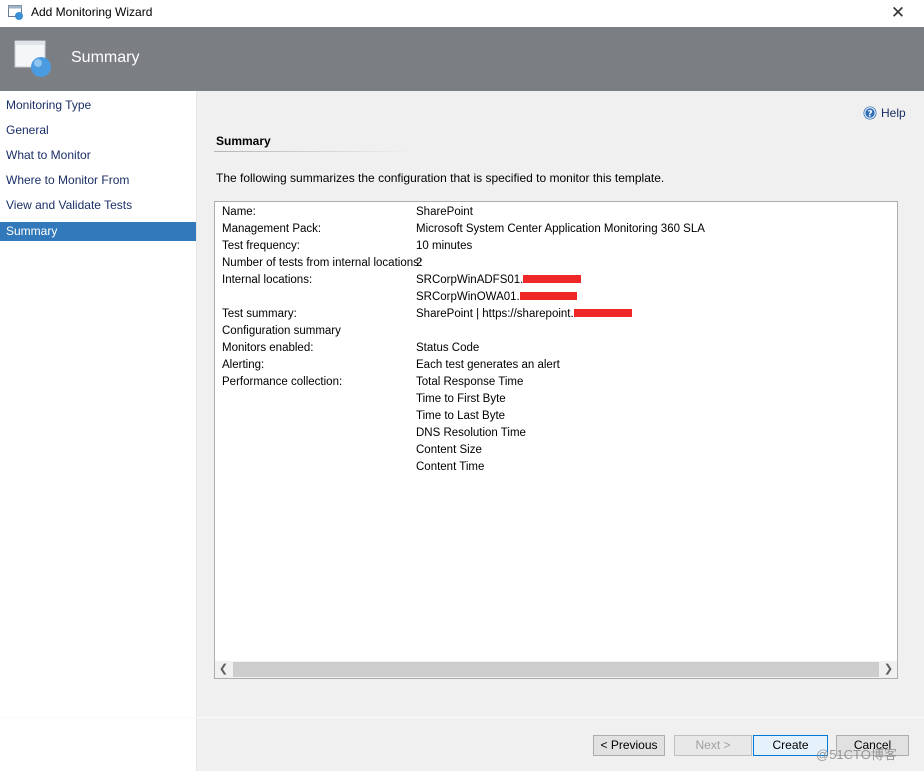 Image resolution: width=924 pixels, height=771 pixels. What do you see at coordinates (105, 57) in the screenshot?
I see `page-title: Summary` at bounding box center [105, 57].